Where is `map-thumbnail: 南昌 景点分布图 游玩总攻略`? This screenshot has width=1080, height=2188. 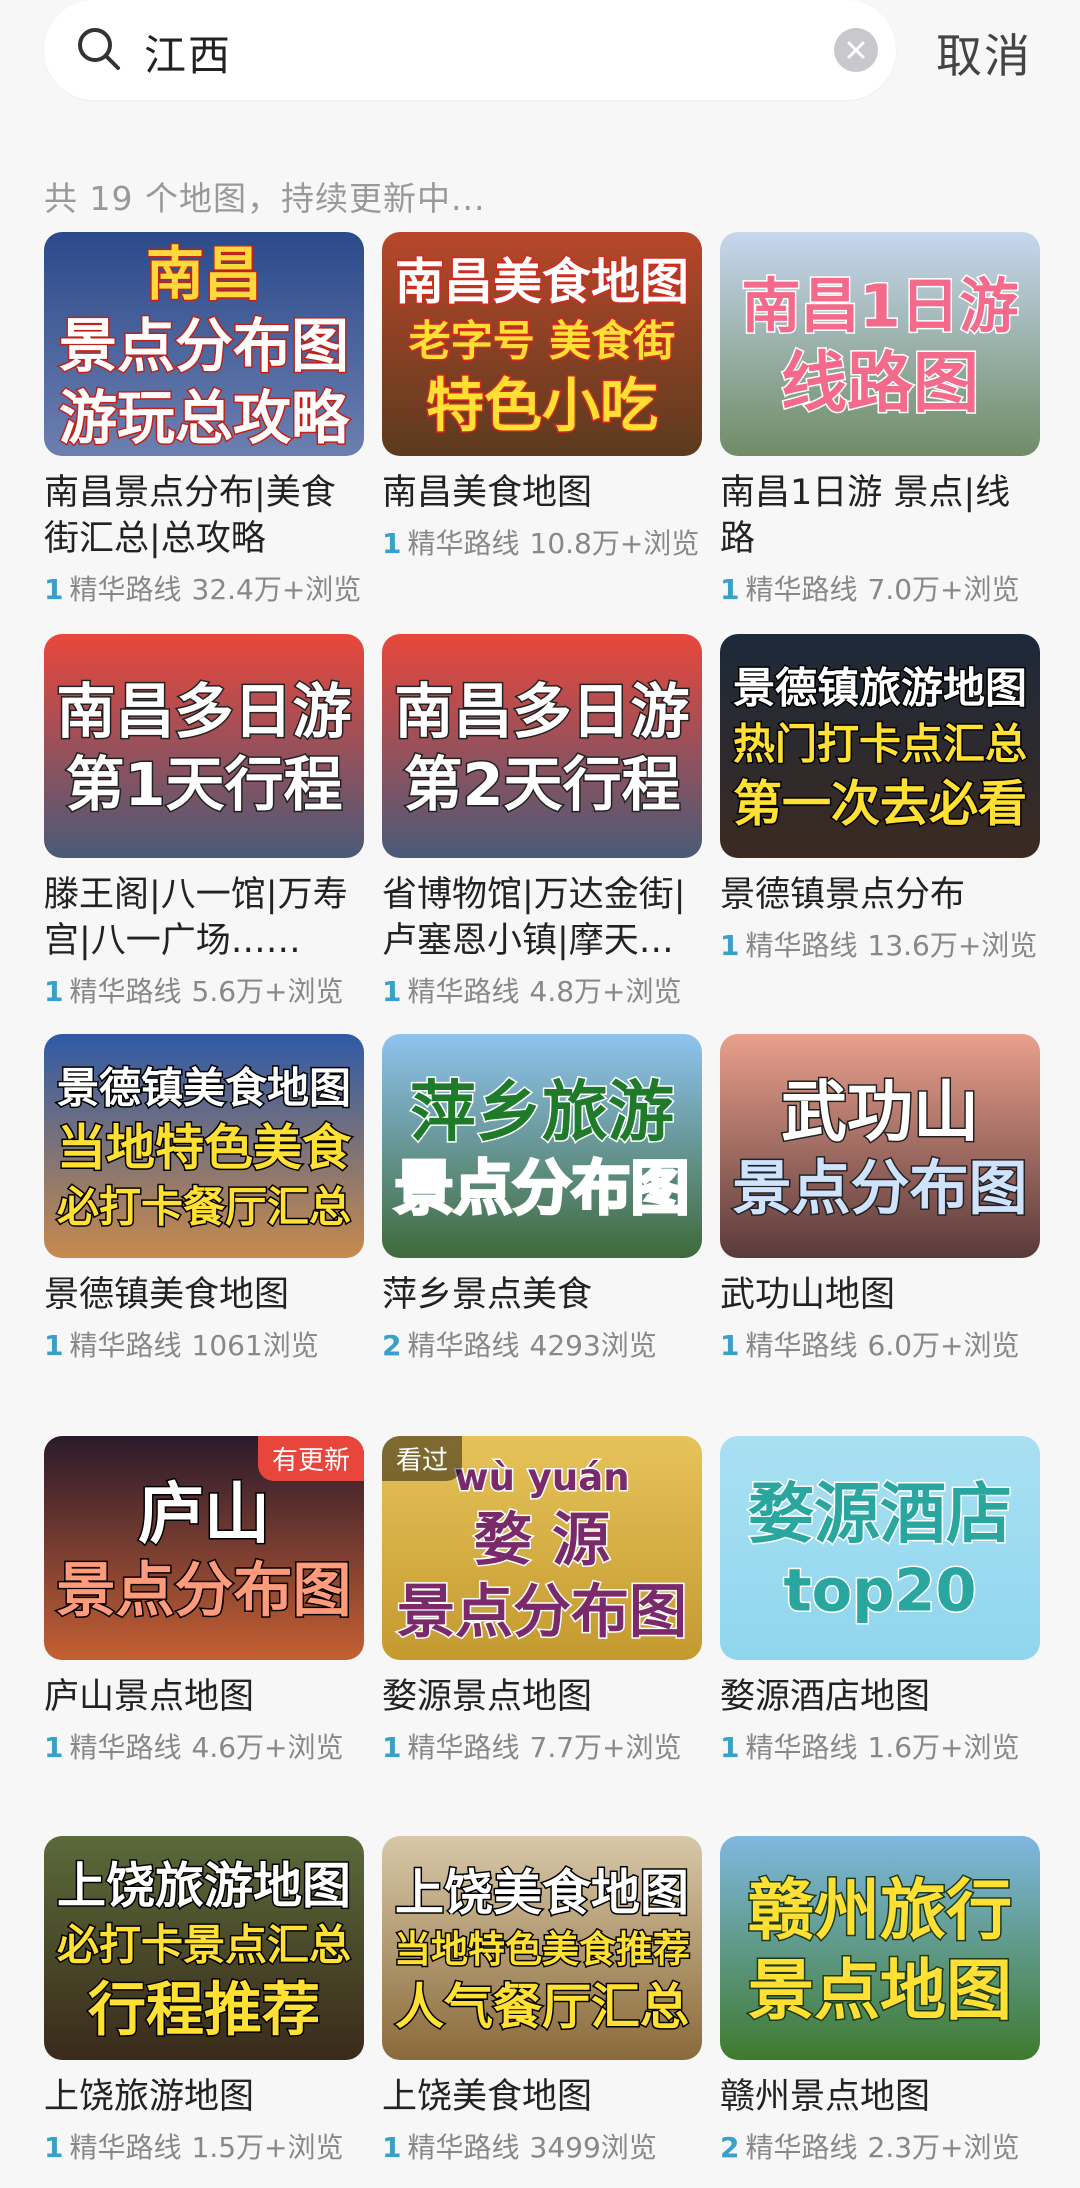 map-thumbnail: 南昌 景点分布图 游玩总攻略 is located at coordinates (204, 344).